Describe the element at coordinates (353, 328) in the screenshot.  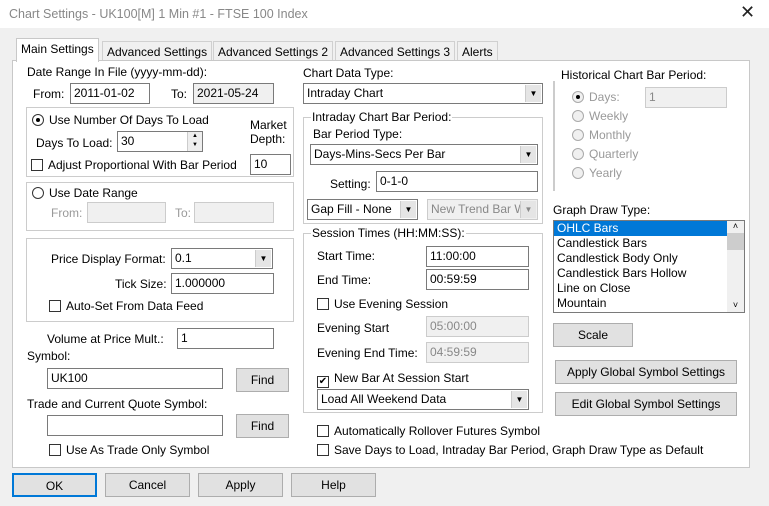
I see `evening-start-label: Evening Start` at that location.